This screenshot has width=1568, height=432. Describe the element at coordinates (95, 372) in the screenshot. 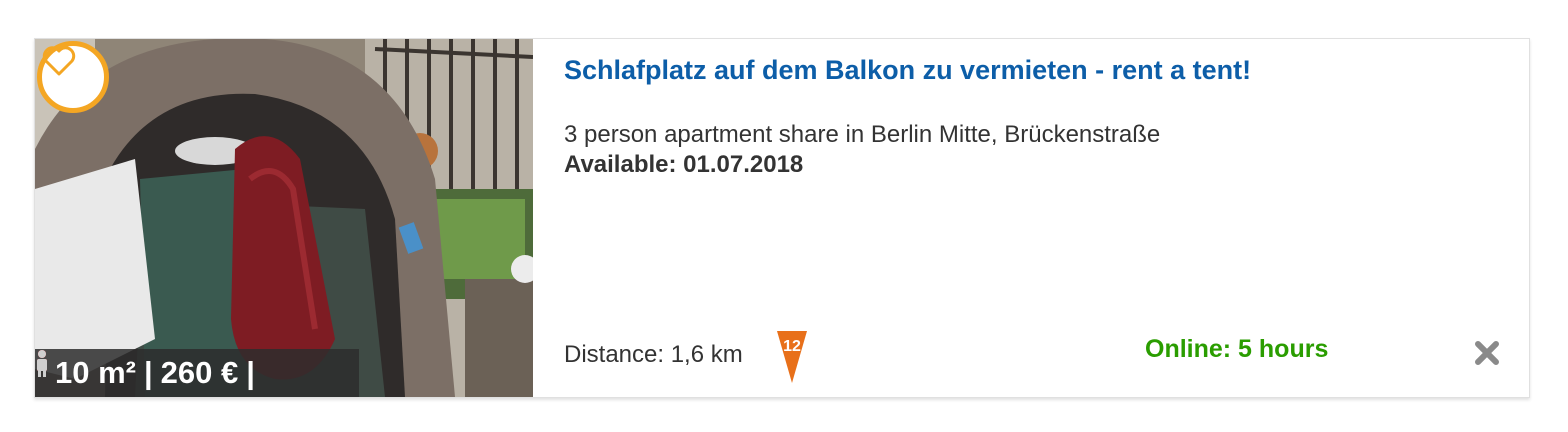

I see `room-size: 10 m²` at that location.